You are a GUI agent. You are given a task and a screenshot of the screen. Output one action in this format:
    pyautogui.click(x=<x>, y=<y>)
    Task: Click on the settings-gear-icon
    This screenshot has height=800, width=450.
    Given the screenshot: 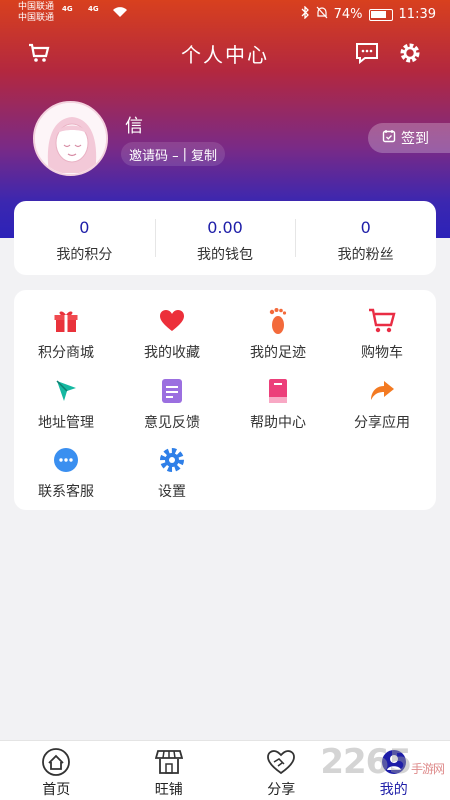 What is the action you would take?
    pyautogui.click(x=410, y=53)
    